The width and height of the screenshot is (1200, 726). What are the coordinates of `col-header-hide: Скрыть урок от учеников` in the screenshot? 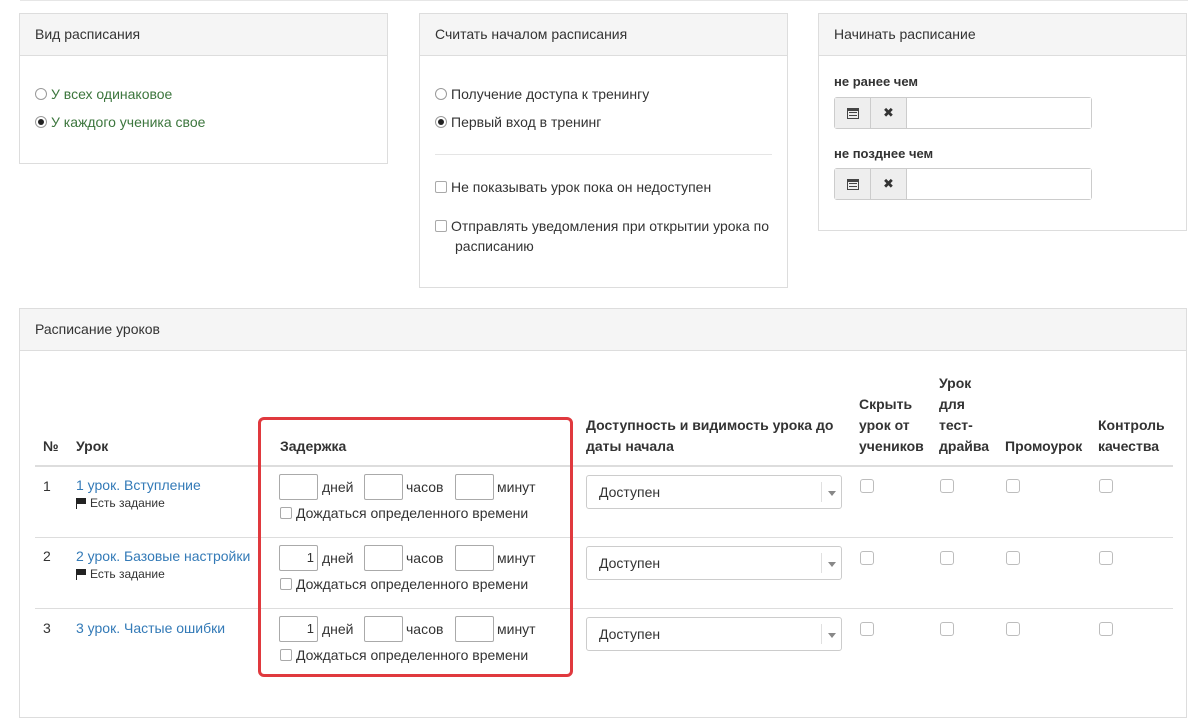 It's located at (891, 425).